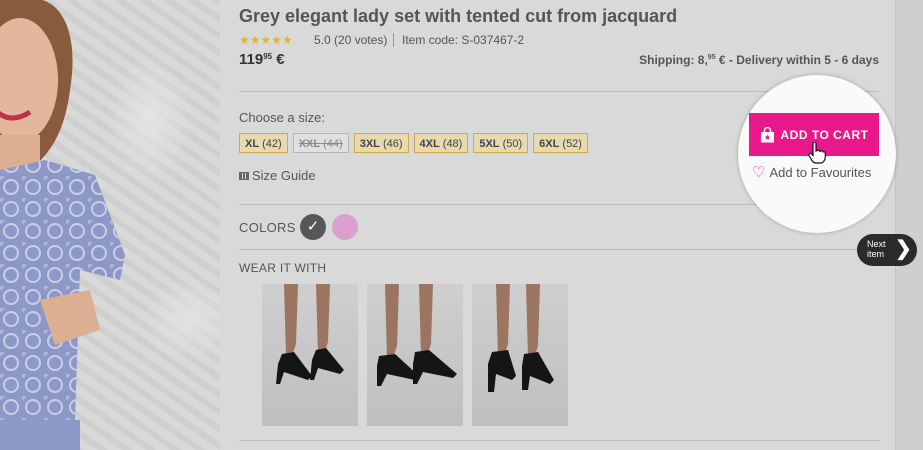 Image resolution: width=923 pixels, height=450 pixels. Describe the element at coordinates (820, 172) in the screenshot. I see `add-to-favourites-label: Add to Favourites` at that location.